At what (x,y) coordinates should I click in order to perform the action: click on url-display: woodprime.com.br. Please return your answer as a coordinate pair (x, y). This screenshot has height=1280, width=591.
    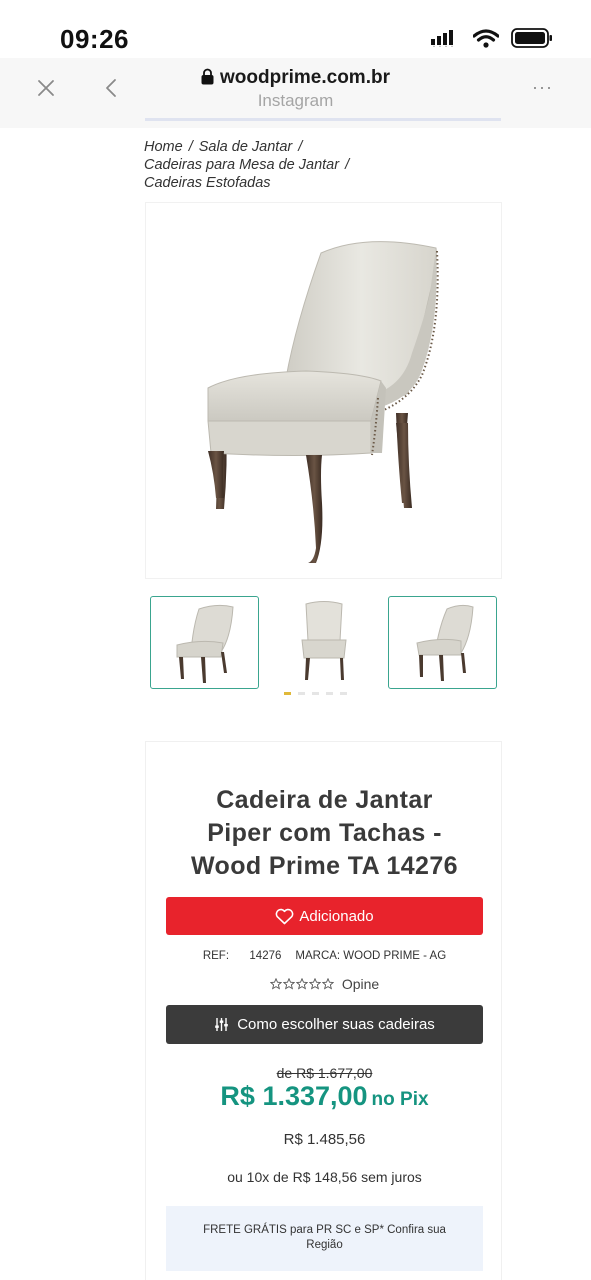
    Looking at the image, I should click on (295, 78).